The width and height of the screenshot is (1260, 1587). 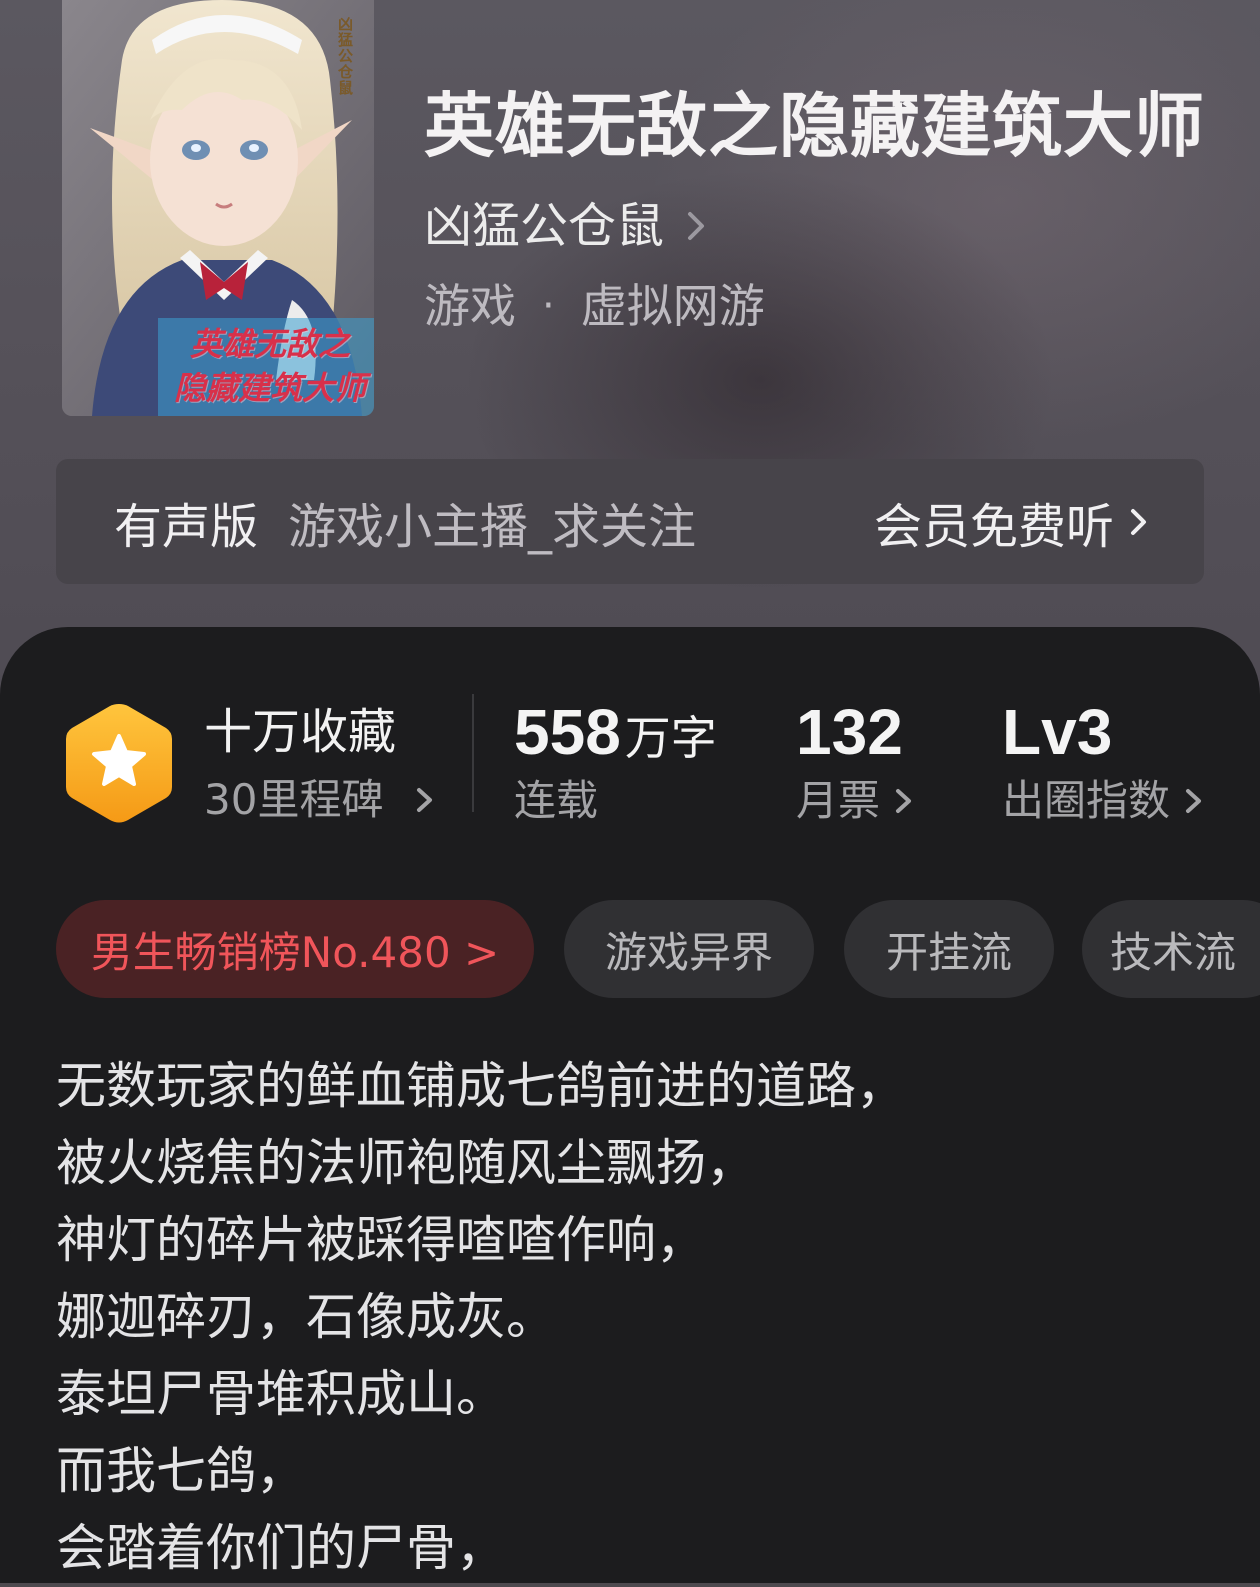 I want to click on cover-title-line1: 英雄无敌之, so click(x=269, y=344).